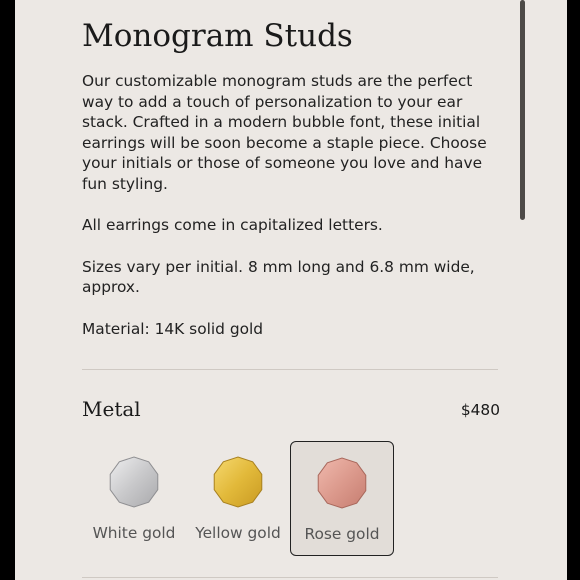  Describe the element at coordinates (111, 409) in the screenshot. I see `metal-label: Metal` at that location.